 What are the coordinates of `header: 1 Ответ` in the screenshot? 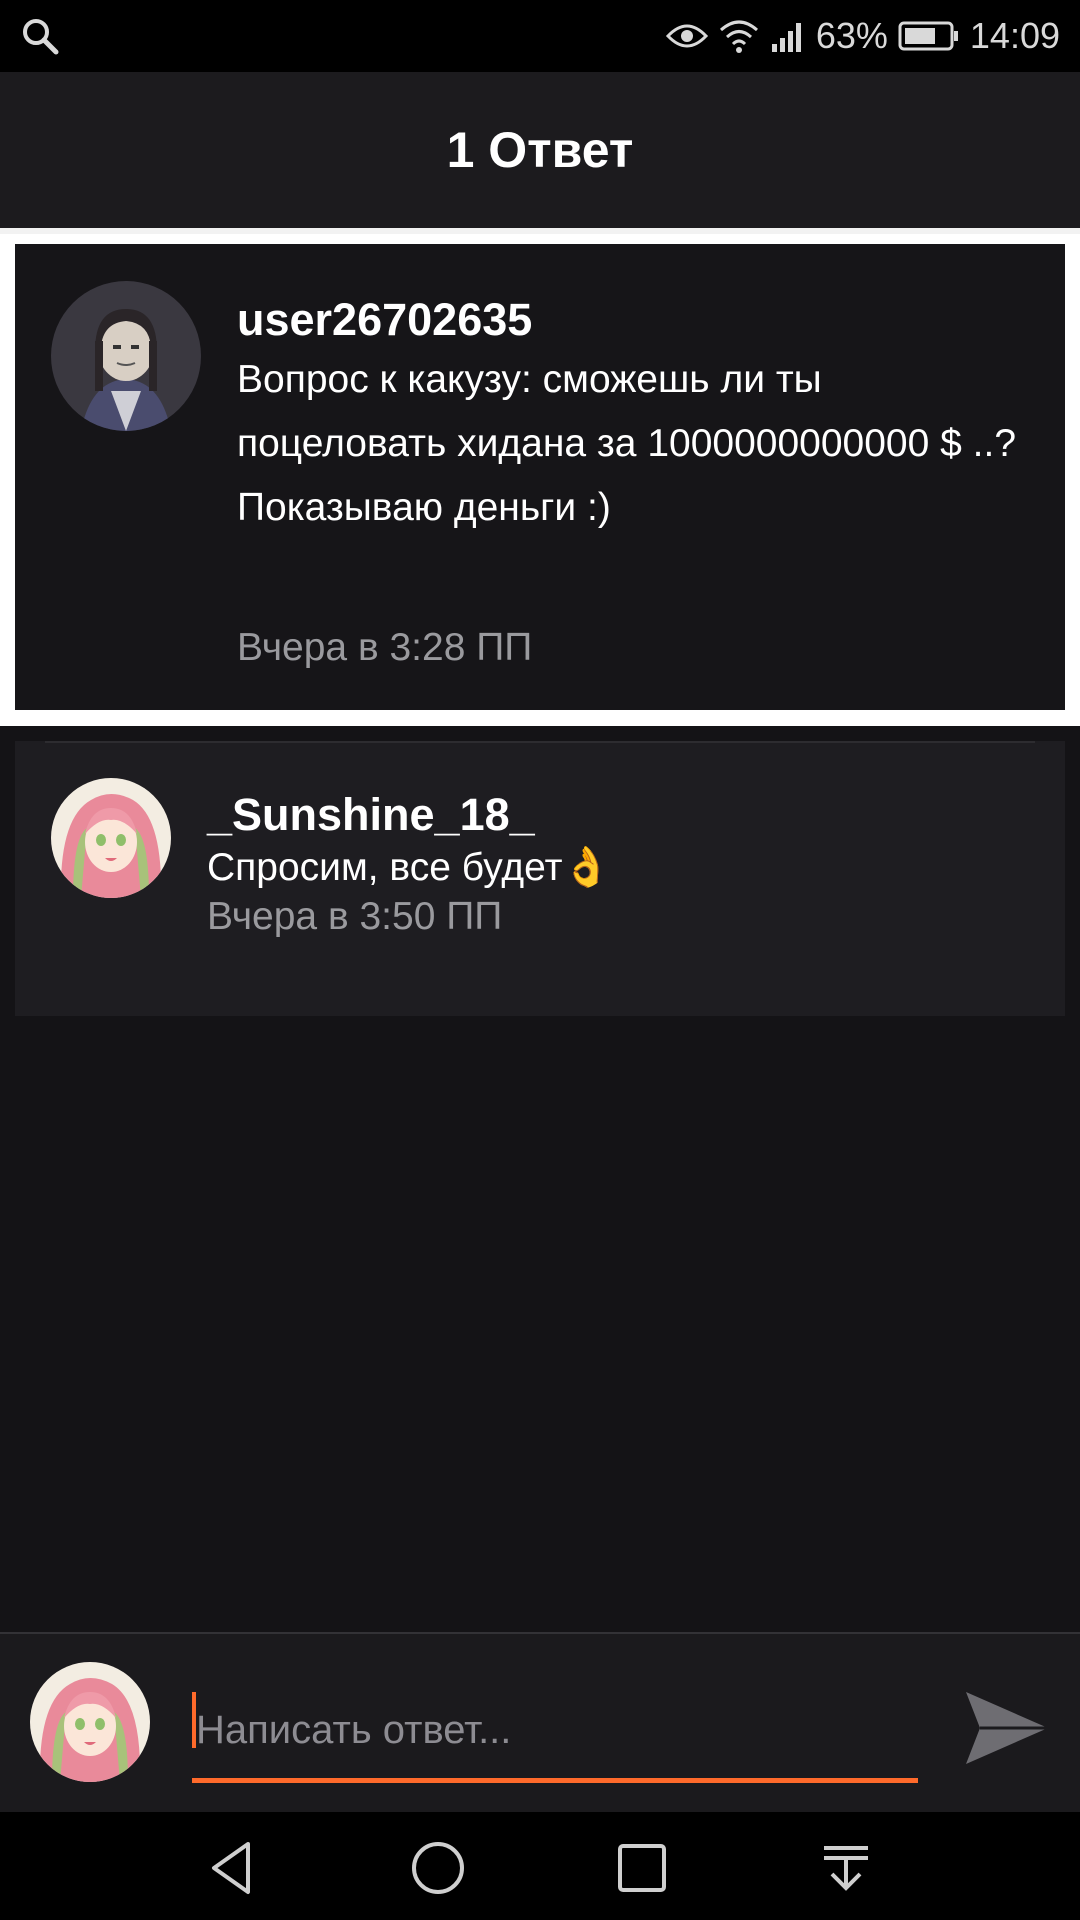 It's located at (540, 150).